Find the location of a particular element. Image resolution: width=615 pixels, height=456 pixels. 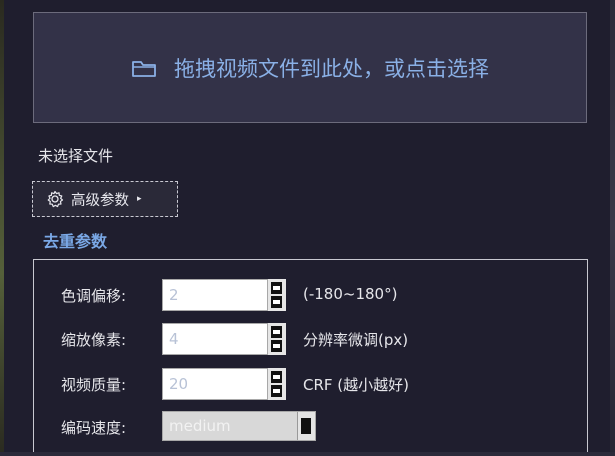

hue-label: 色调偏移: is located at coordinates (94, 296).